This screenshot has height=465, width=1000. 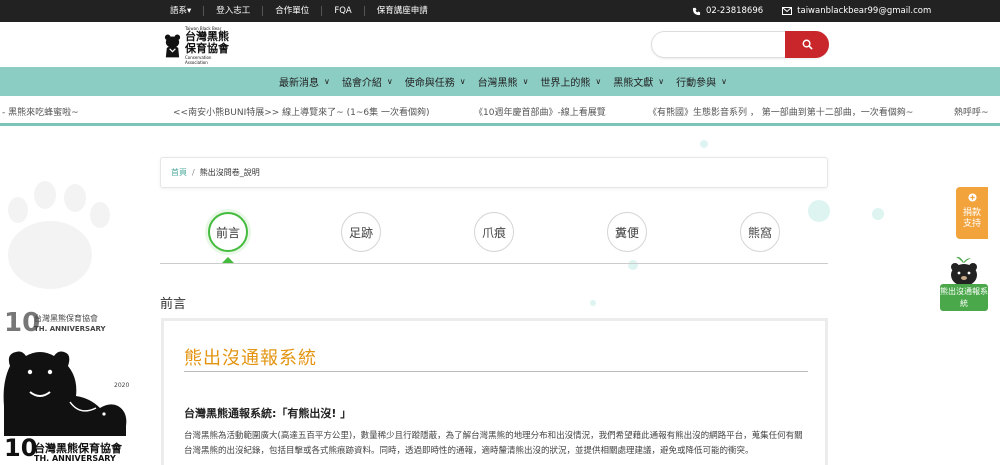 I want to click on tab-claw-marks: 爪痕, so click(x=494, y=232).